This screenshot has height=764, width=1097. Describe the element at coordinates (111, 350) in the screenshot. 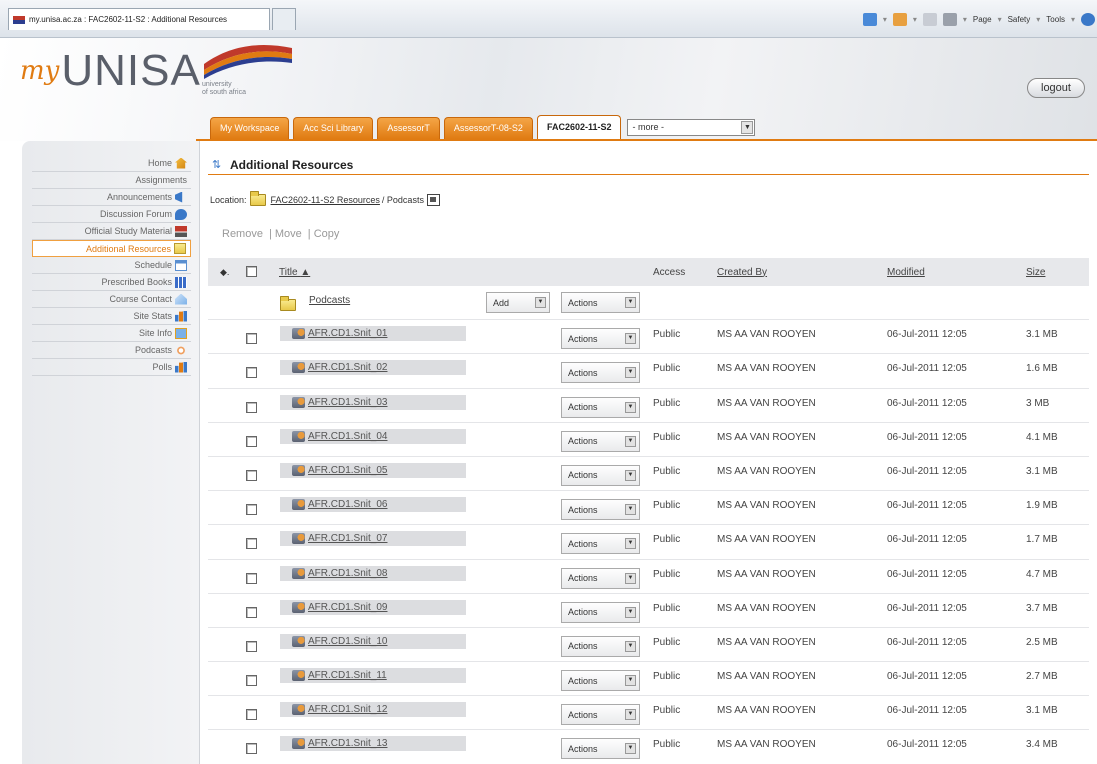

I see `nav-item-podcasts: Podcasts` at that location.